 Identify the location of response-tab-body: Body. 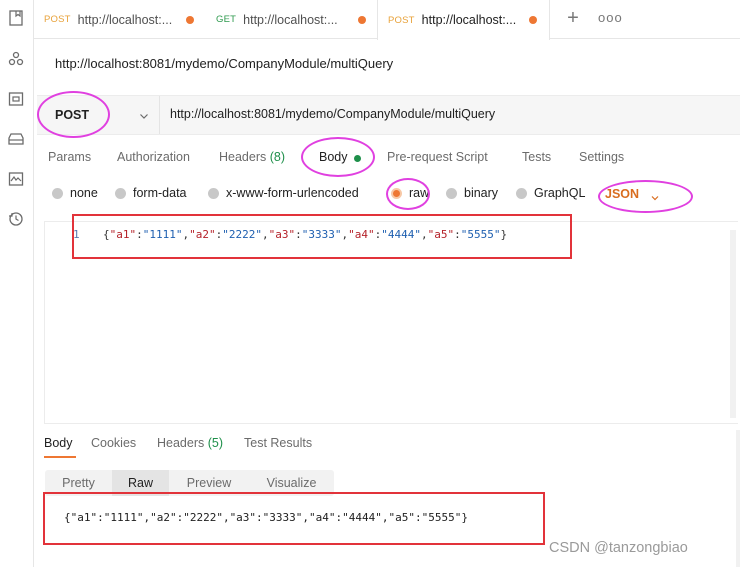
(58, 443).